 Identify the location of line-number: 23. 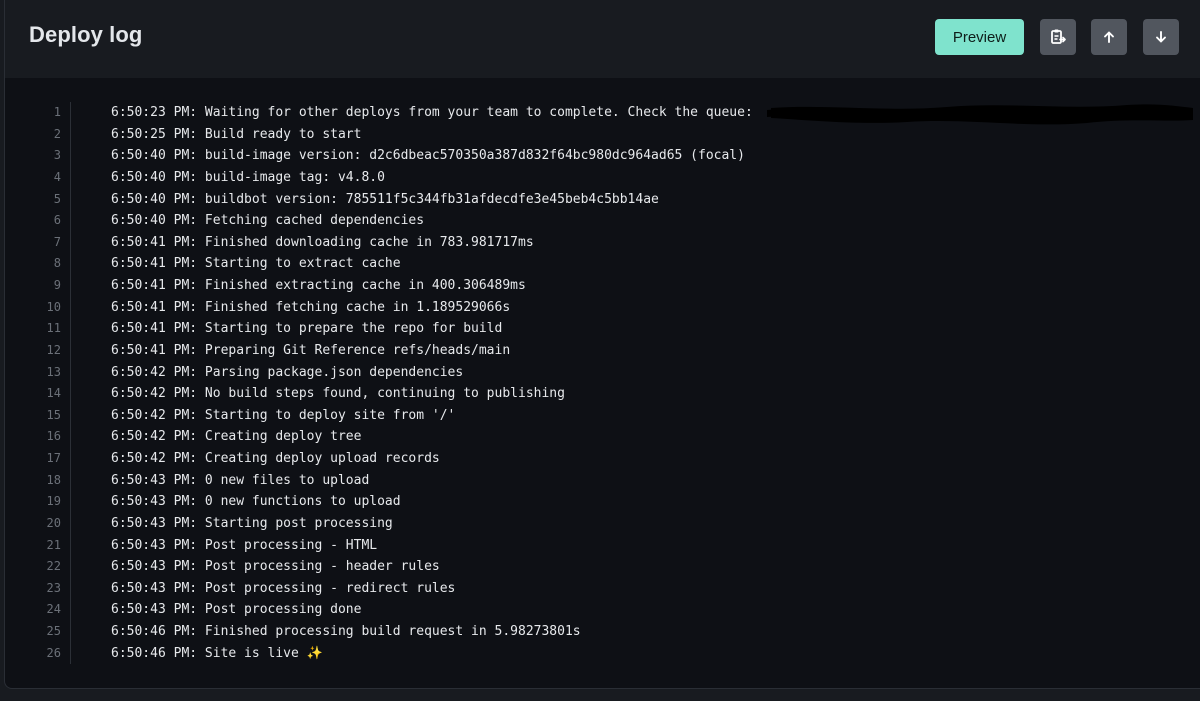
(53, 587).